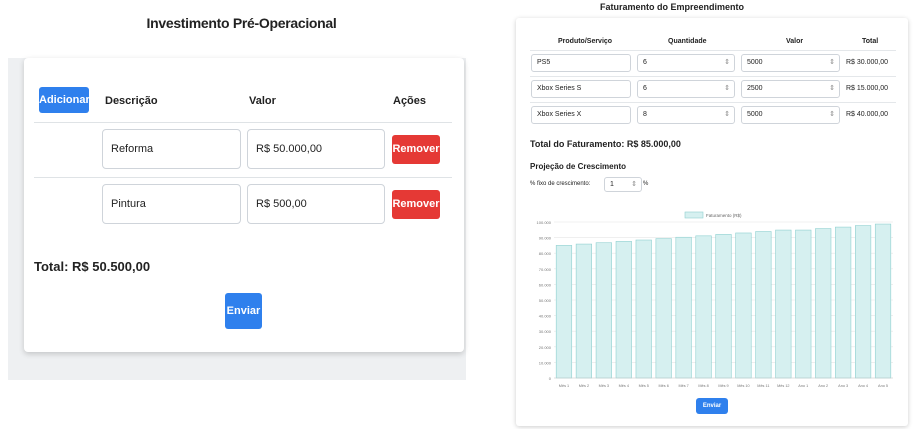 The width and height of the screenshot is (917, 429). What do you see at coordinates (545, 238) in the screenshot?
I see `y-tick-label: 90.000` at bounding box center [545, 238].